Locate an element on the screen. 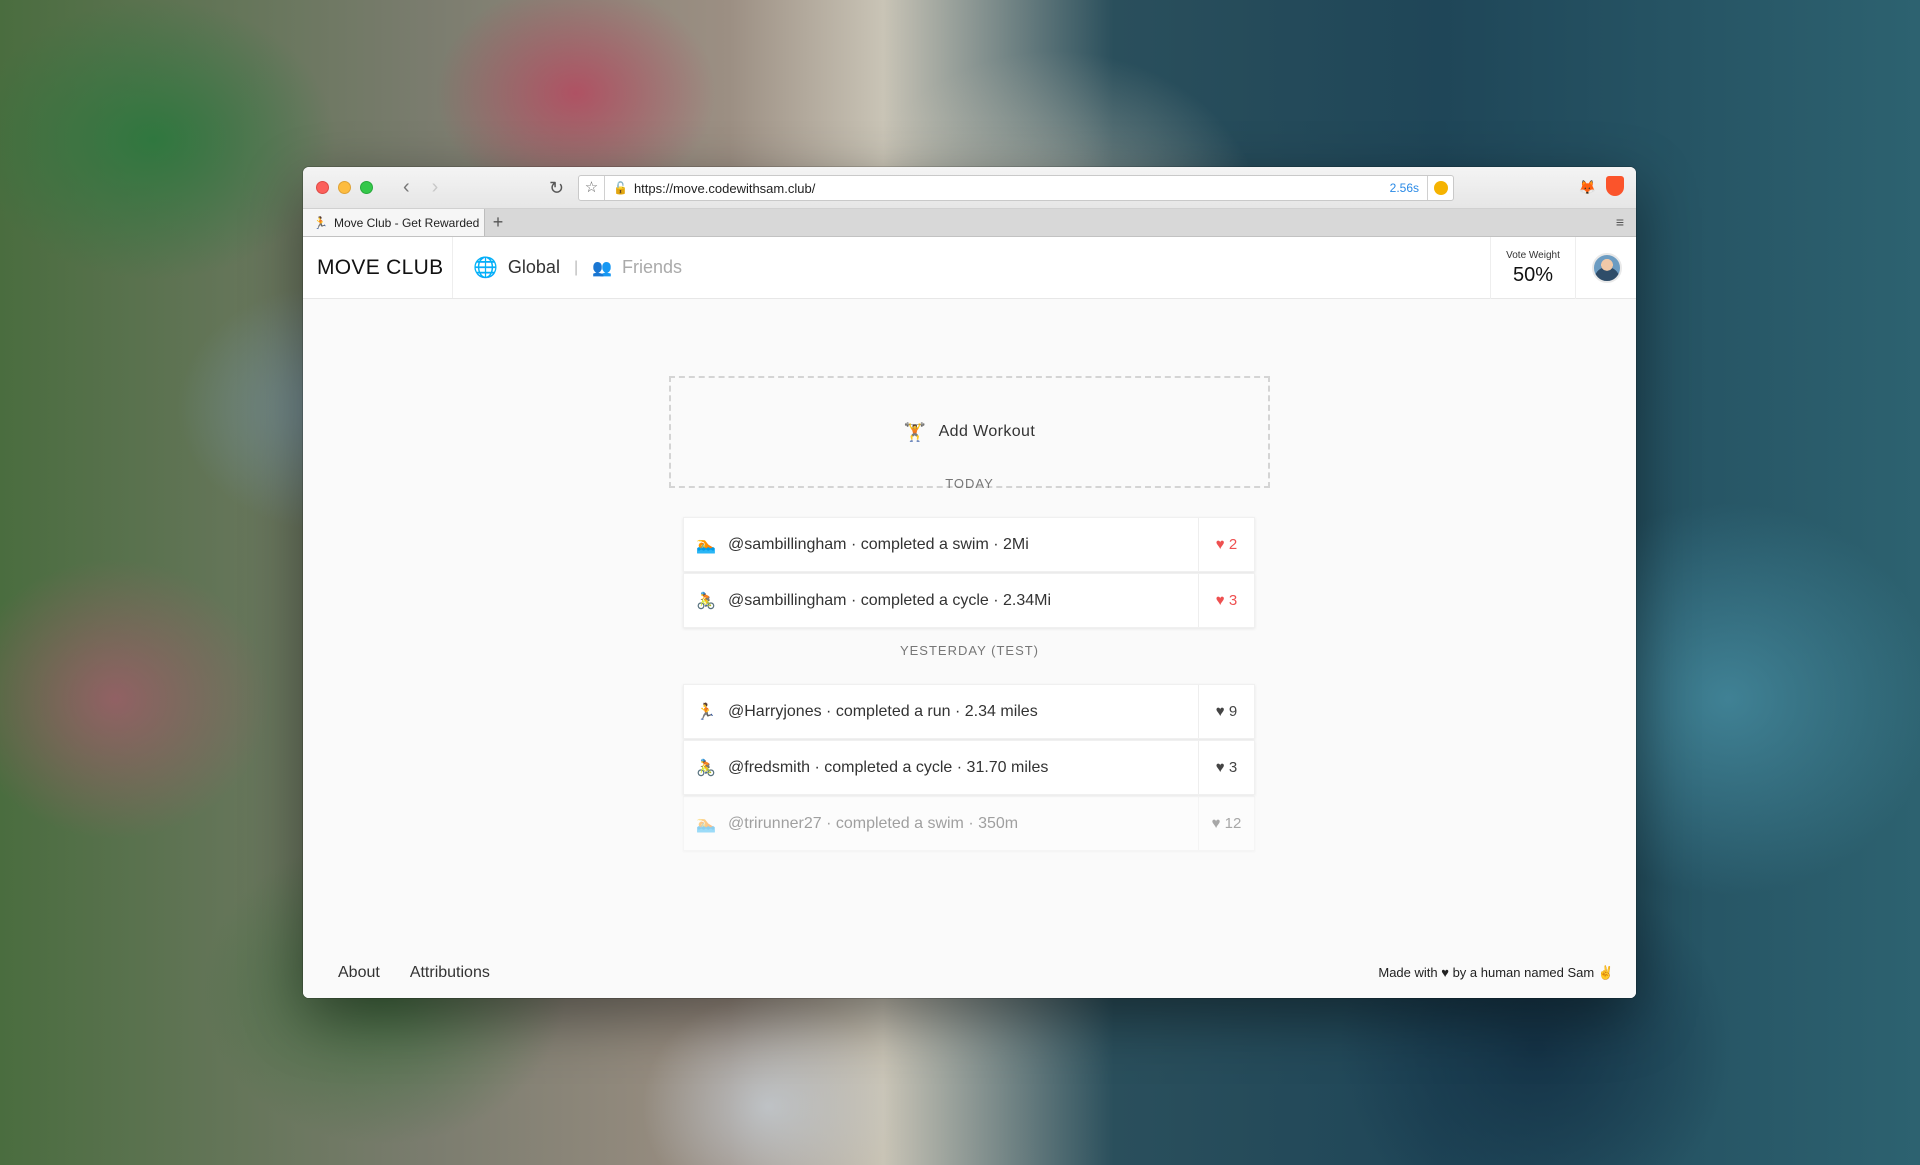 This screenshot has height=1165, width=1920. dumbbell-icon: 🏋 is located at coordinates (915, 431).